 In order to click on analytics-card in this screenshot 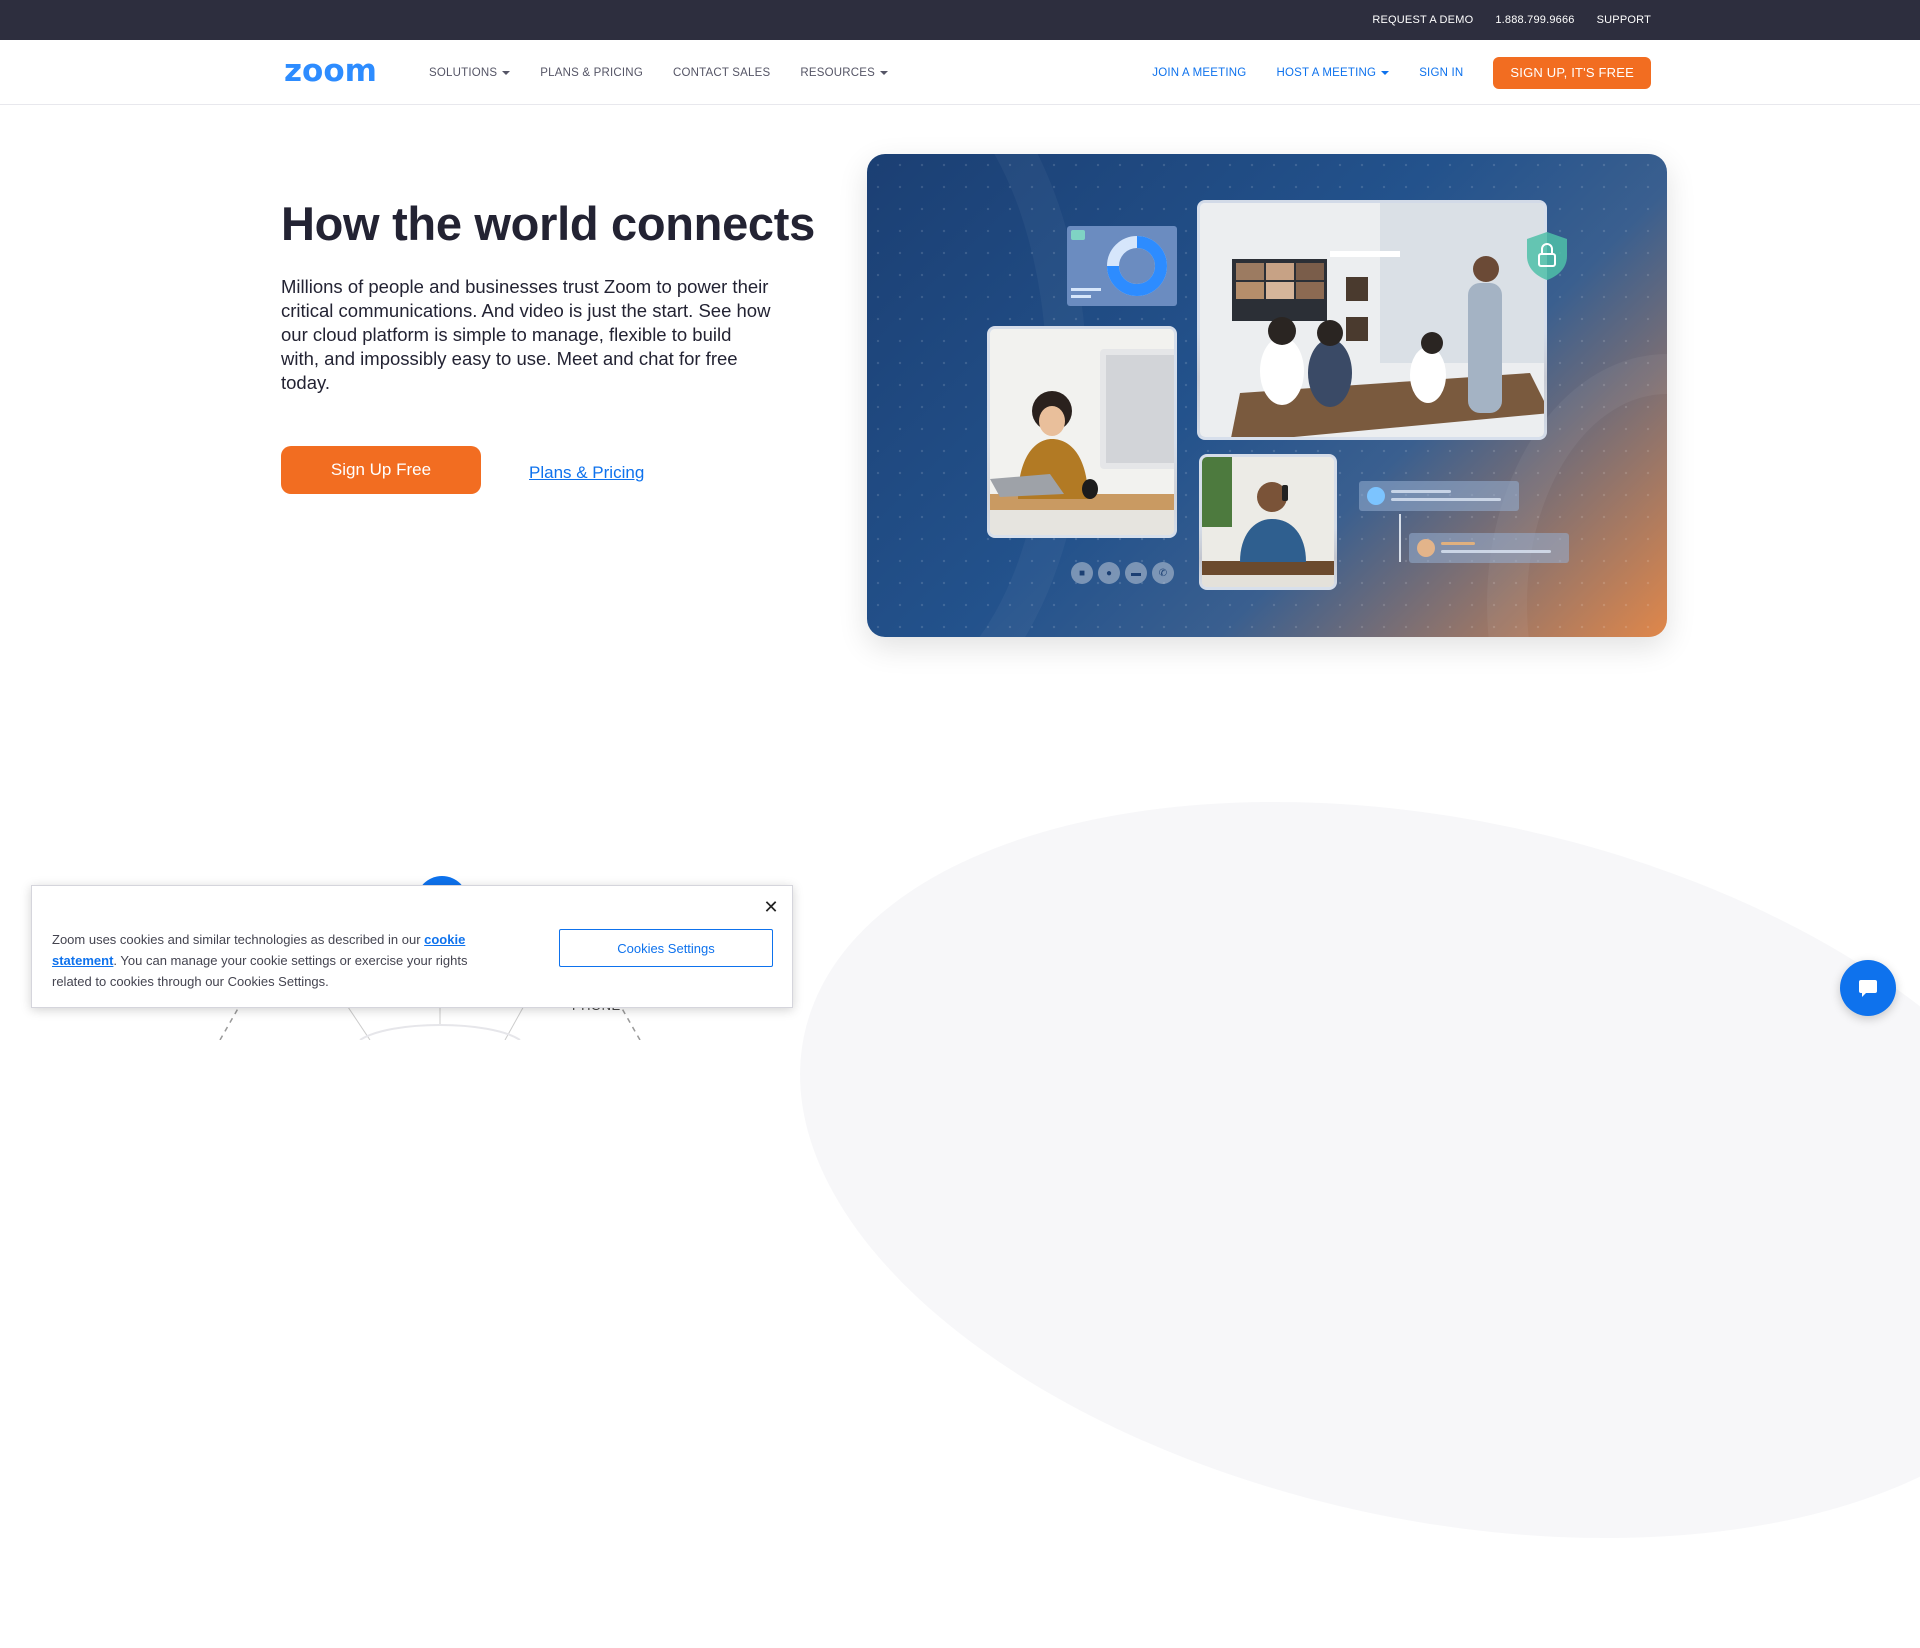, I will do `click(1122, 266)`.